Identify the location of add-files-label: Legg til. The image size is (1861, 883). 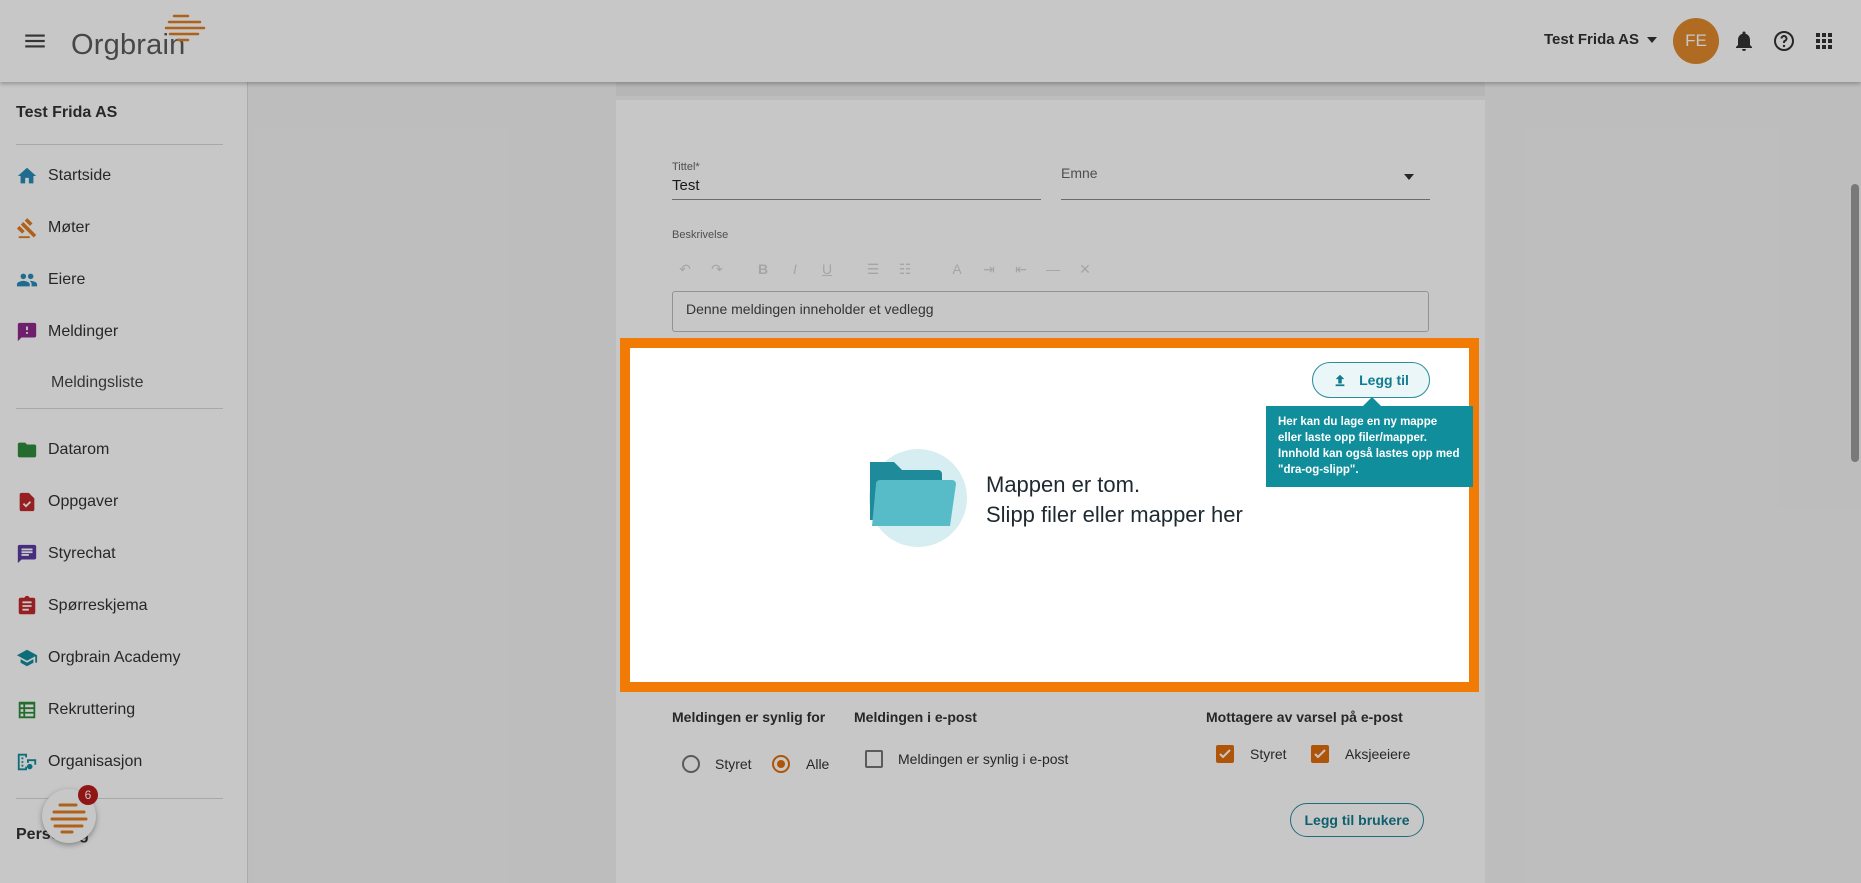
(1384, 380).